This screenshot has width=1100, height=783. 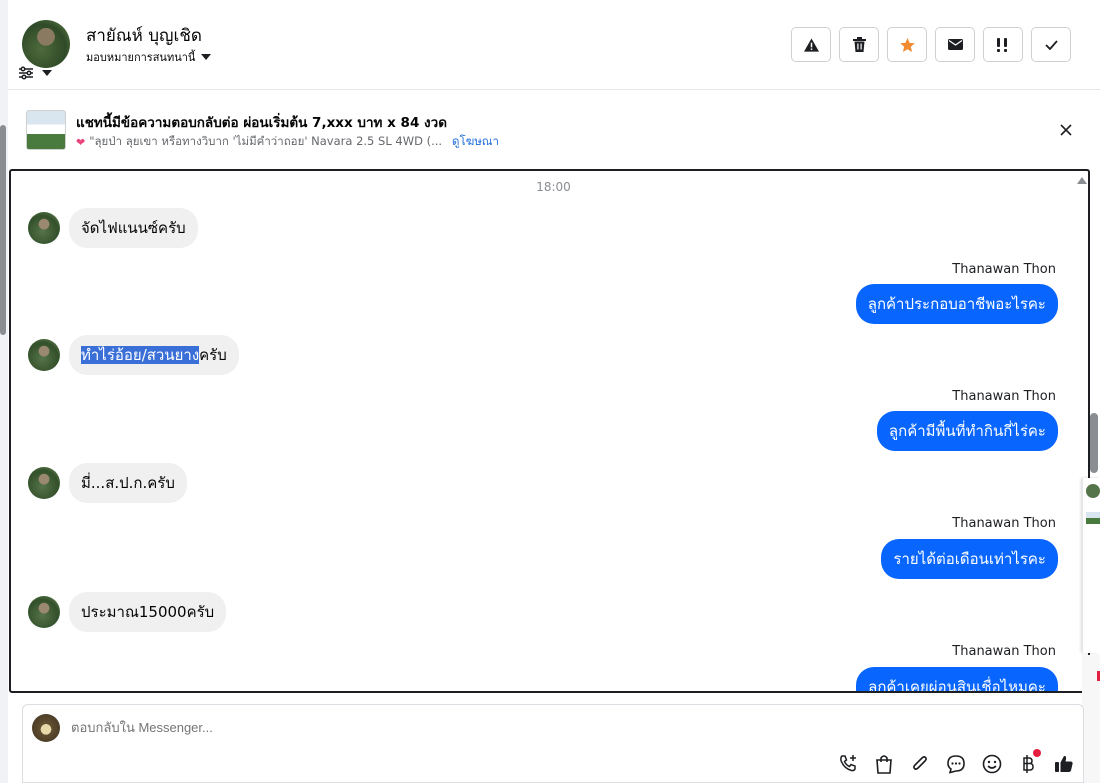 I want to click on close-icon, so click(x=1066, y=130).